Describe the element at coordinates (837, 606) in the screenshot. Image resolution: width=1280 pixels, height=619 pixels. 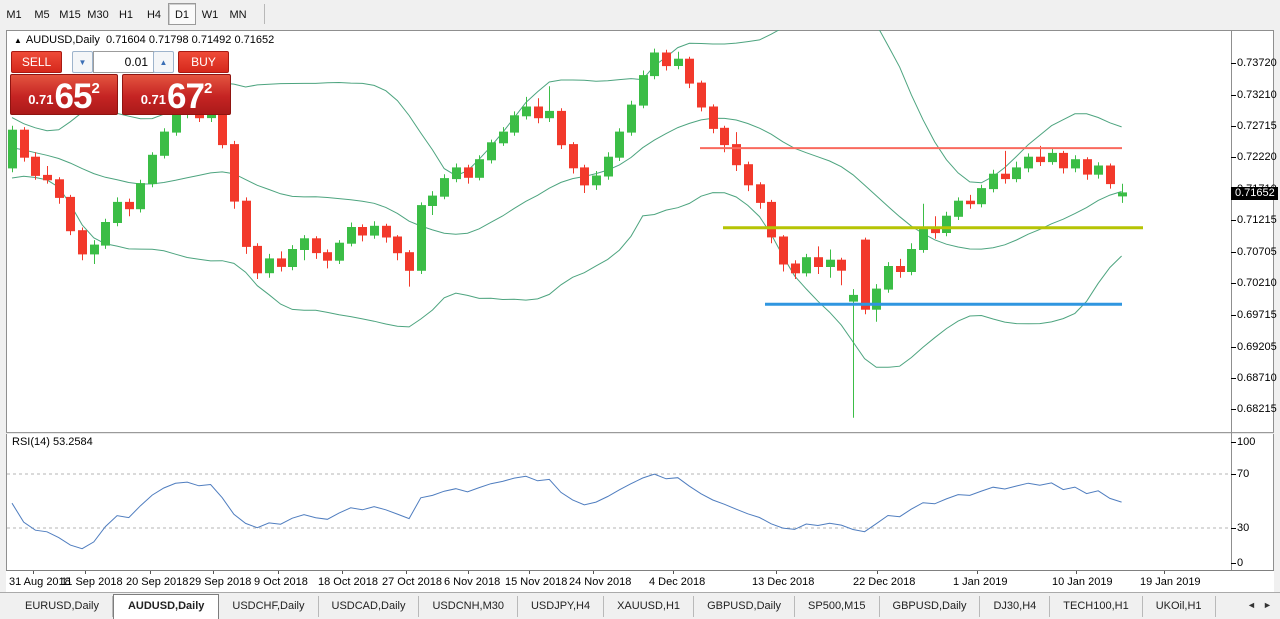
I see `chart-tab-sp500-m15: SP500,M15` at that location.